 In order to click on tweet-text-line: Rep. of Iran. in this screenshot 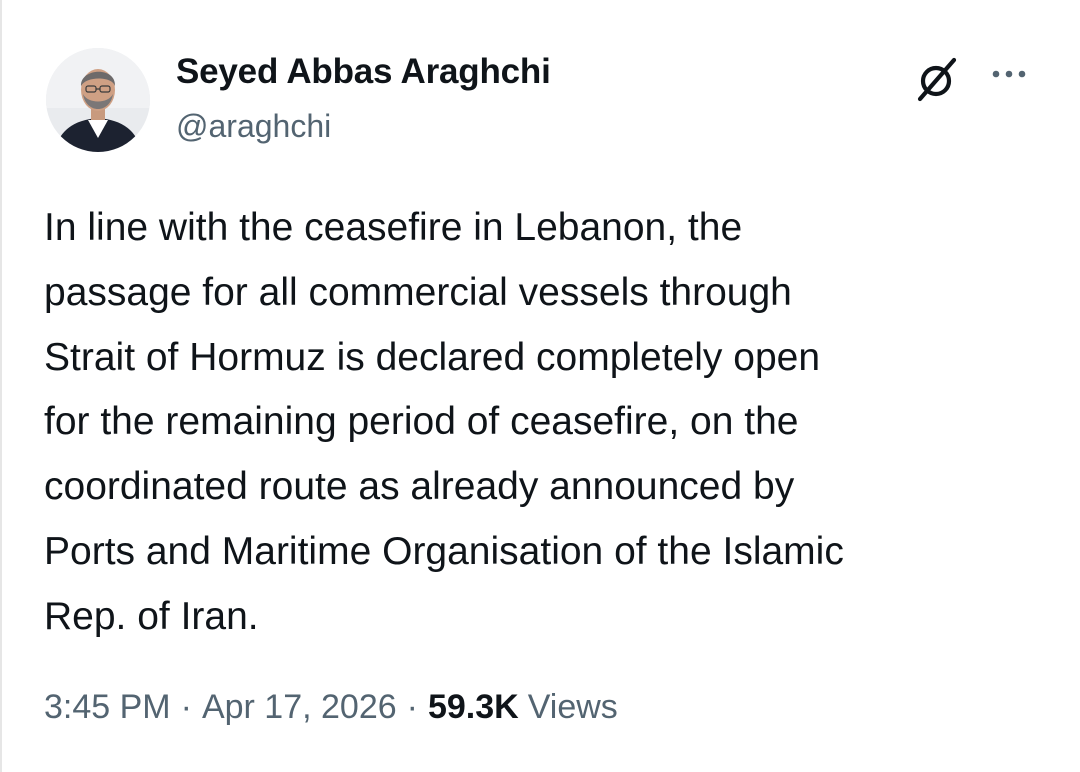, I will do `click(151, 616)`.